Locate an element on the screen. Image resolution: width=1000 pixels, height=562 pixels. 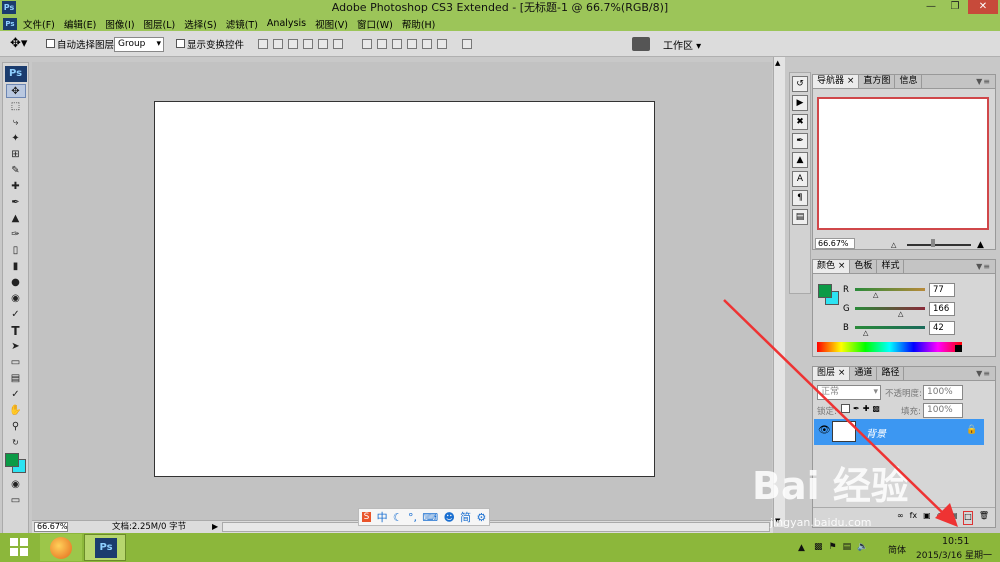
tray-flag-icon: ⚑ is located at coordinates (833, 547).